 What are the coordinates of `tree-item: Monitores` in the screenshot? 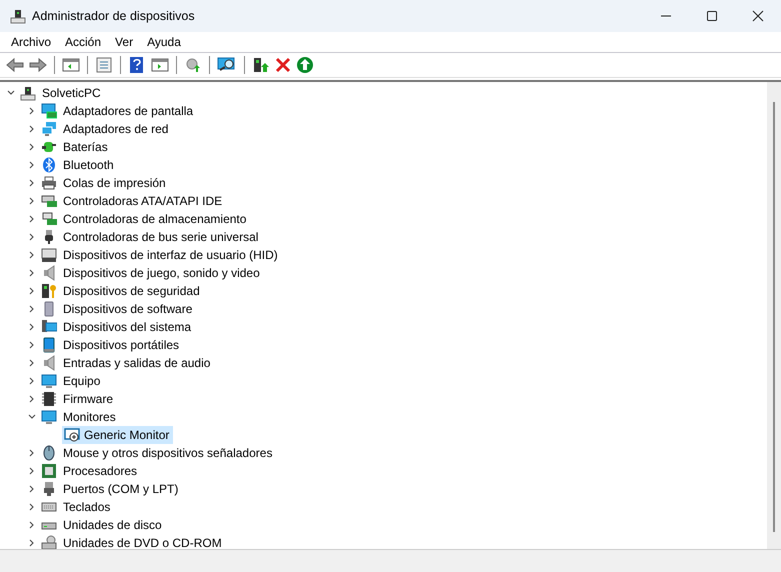 It's located at (89, 417).